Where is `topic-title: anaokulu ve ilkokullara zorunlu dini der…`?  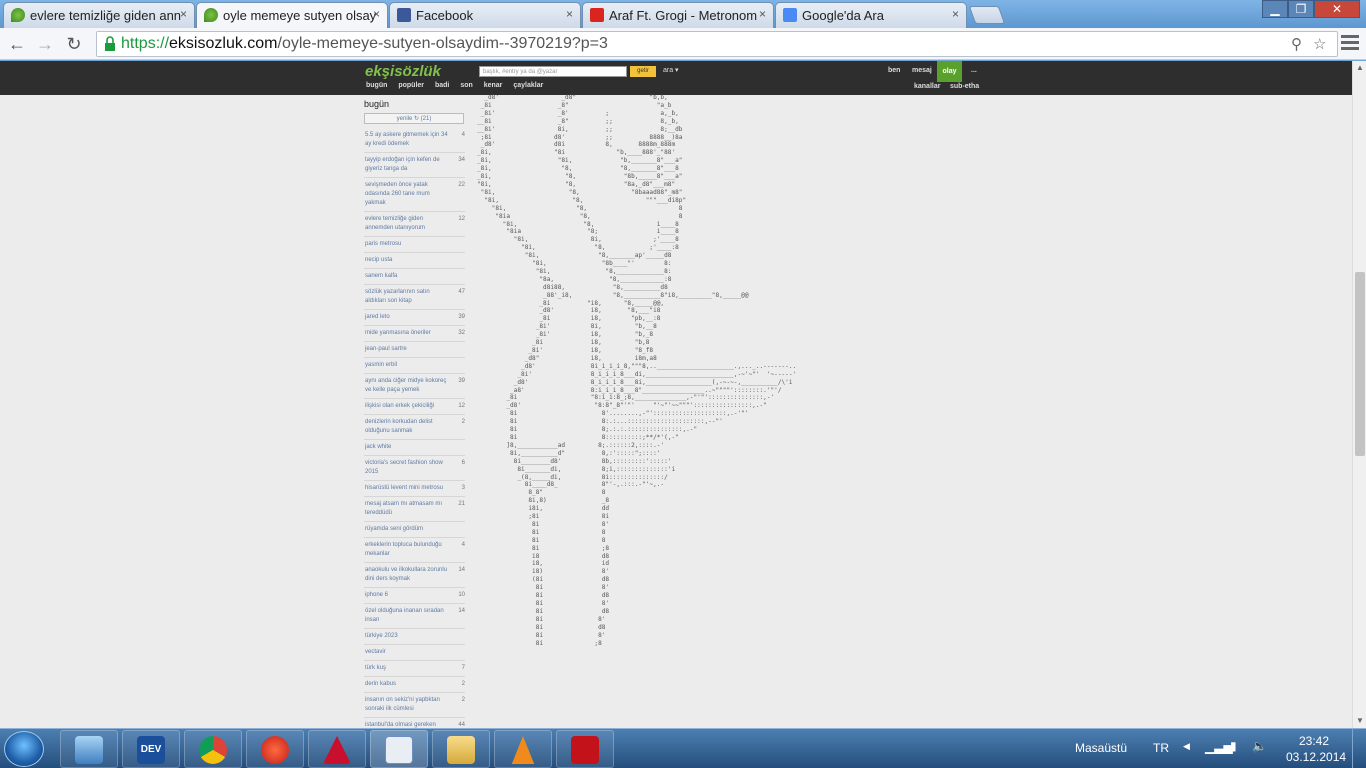
topic-title: anaokulu ve ilkokullara zorunlu dini der… is located at coordinates (406, 574).